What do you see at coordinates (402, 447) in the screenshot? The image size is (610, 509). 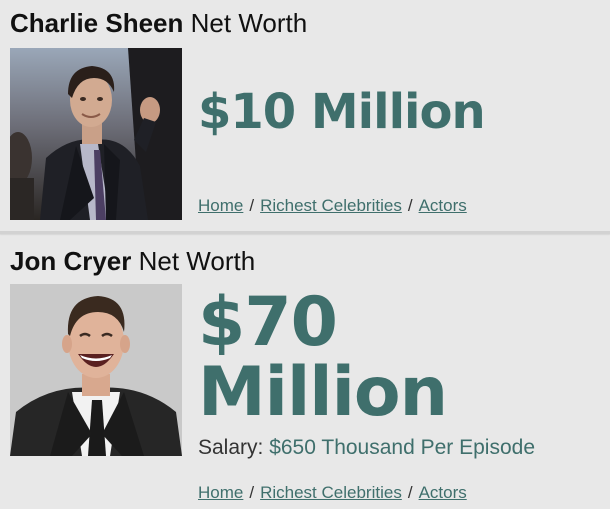 I see `salary-value: $650 Thousand Per Episode` at bounding box center [402, 447].